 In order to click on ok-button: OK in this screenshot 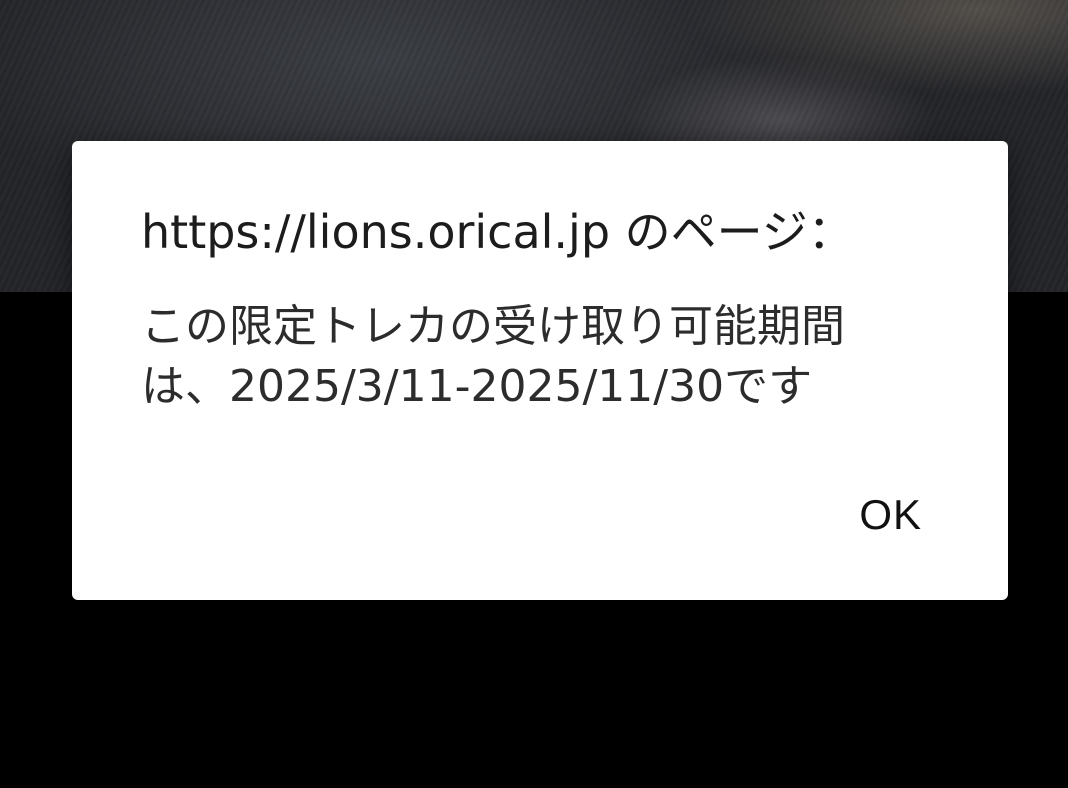, I will do `click(890, 515)`.